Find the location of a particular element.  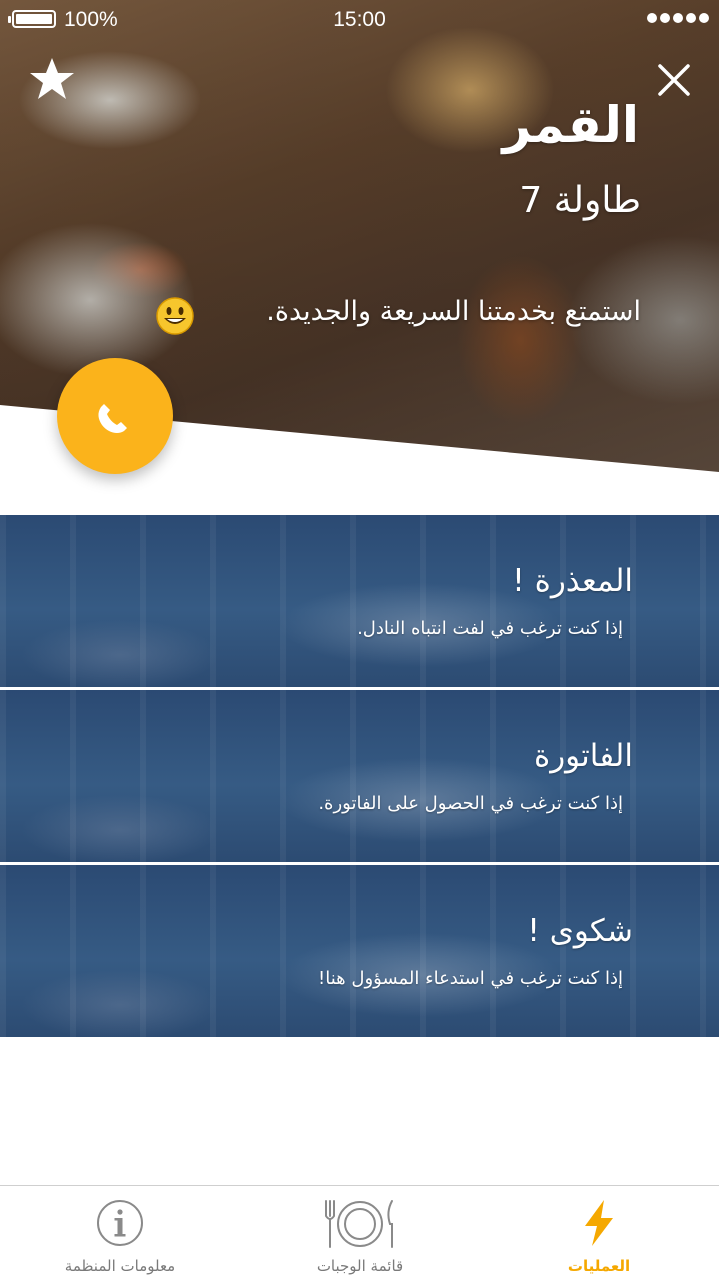

tab-label: معلومات المنظمة is located at coordinates (120, 1266).